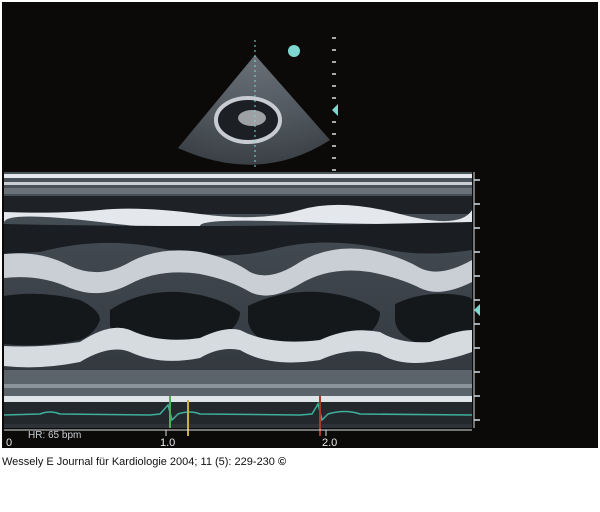 The image size is (600, 512). What do you see at coordinates (167, 443) in the screenshot?
I see `time-tick-1: 1.0` at bounding box center [167, 443].